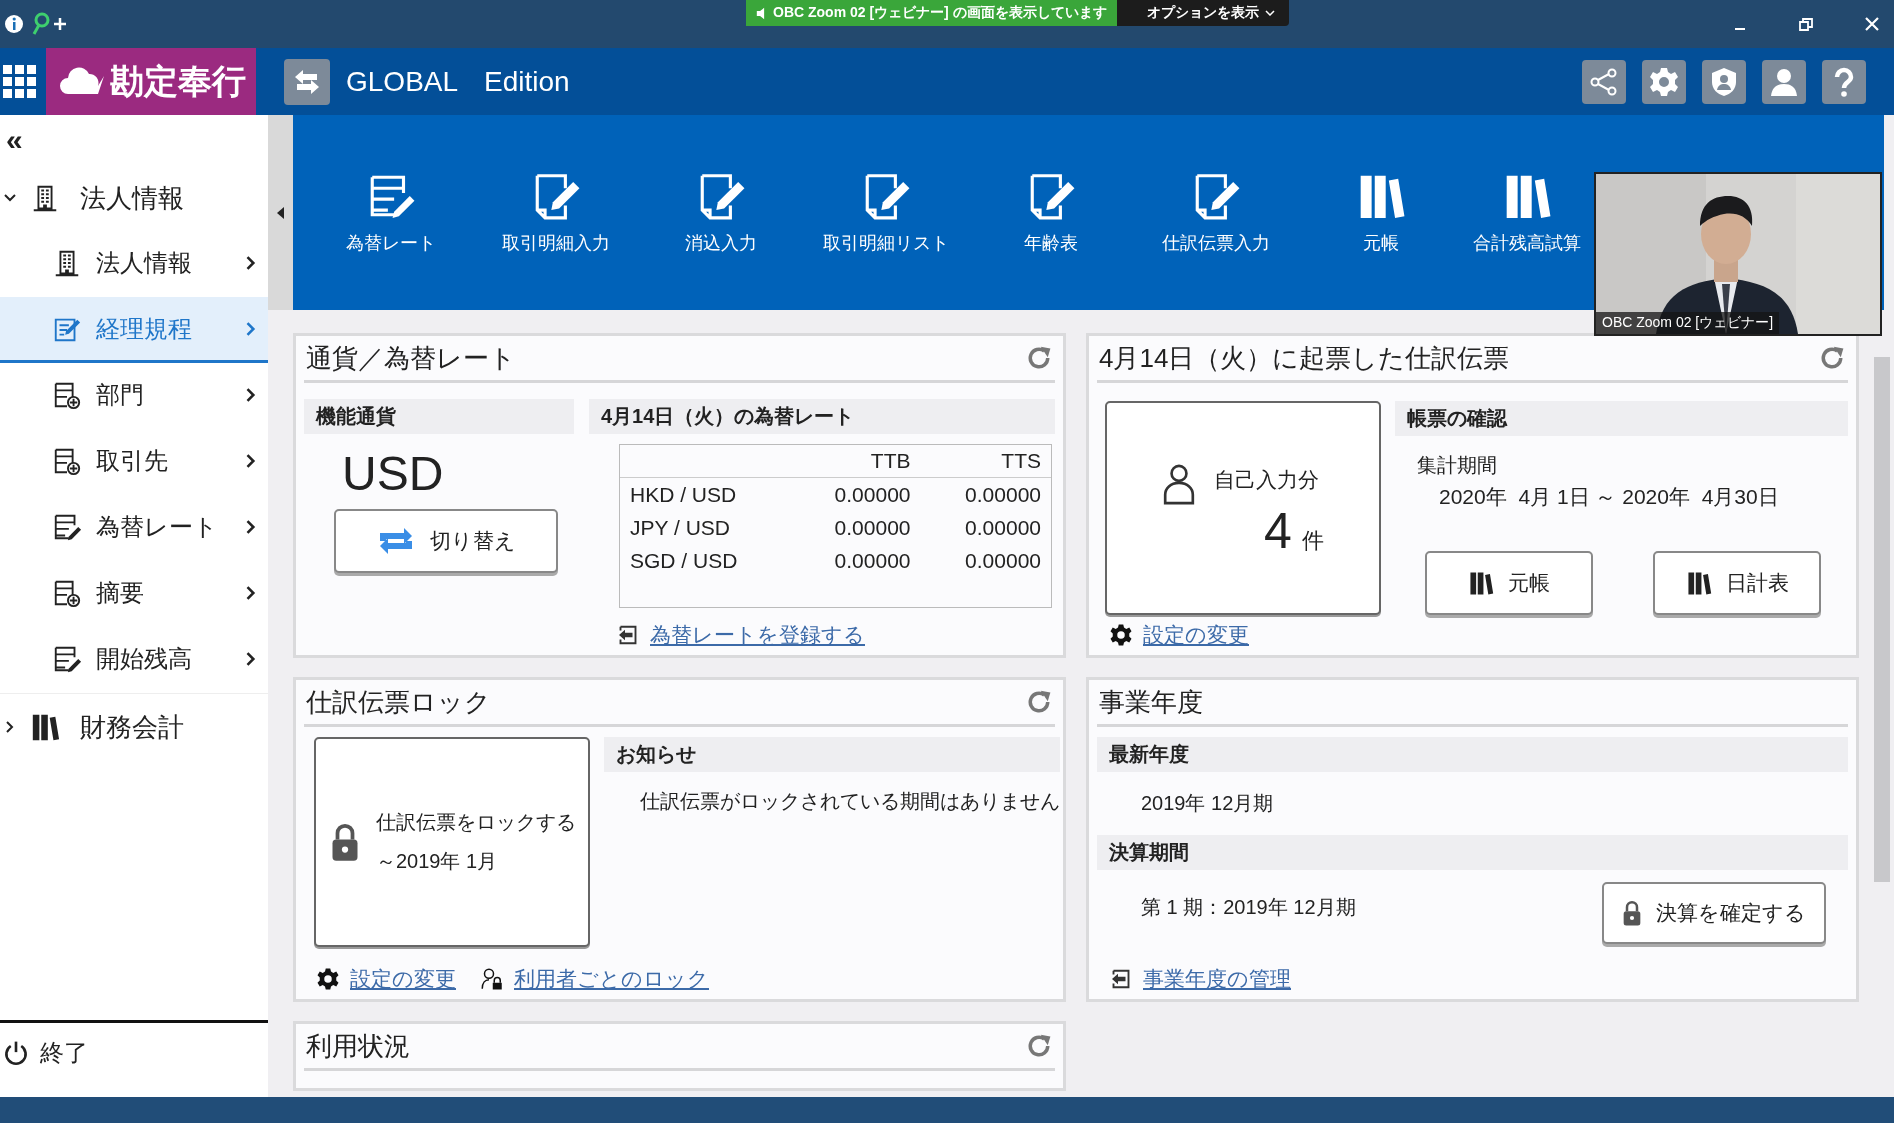 The image size is (1894, 1123). I want to click on toolbar-button: 為替レート, so click(390, 212).